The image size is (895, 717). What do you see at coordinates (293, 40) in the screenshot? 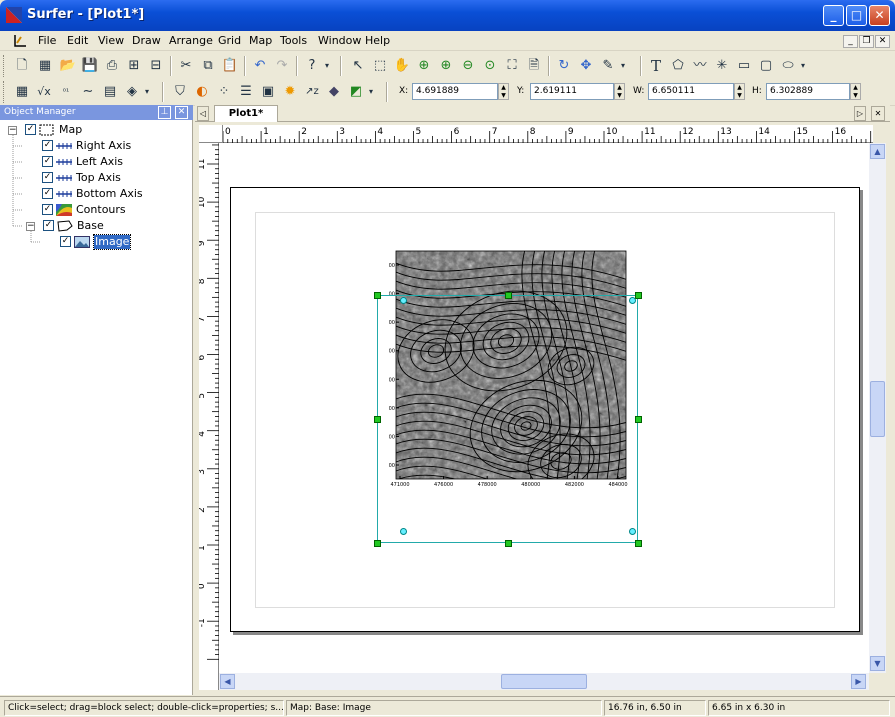
I see `menu-tools: Tools` at bounding box center [293, 40].